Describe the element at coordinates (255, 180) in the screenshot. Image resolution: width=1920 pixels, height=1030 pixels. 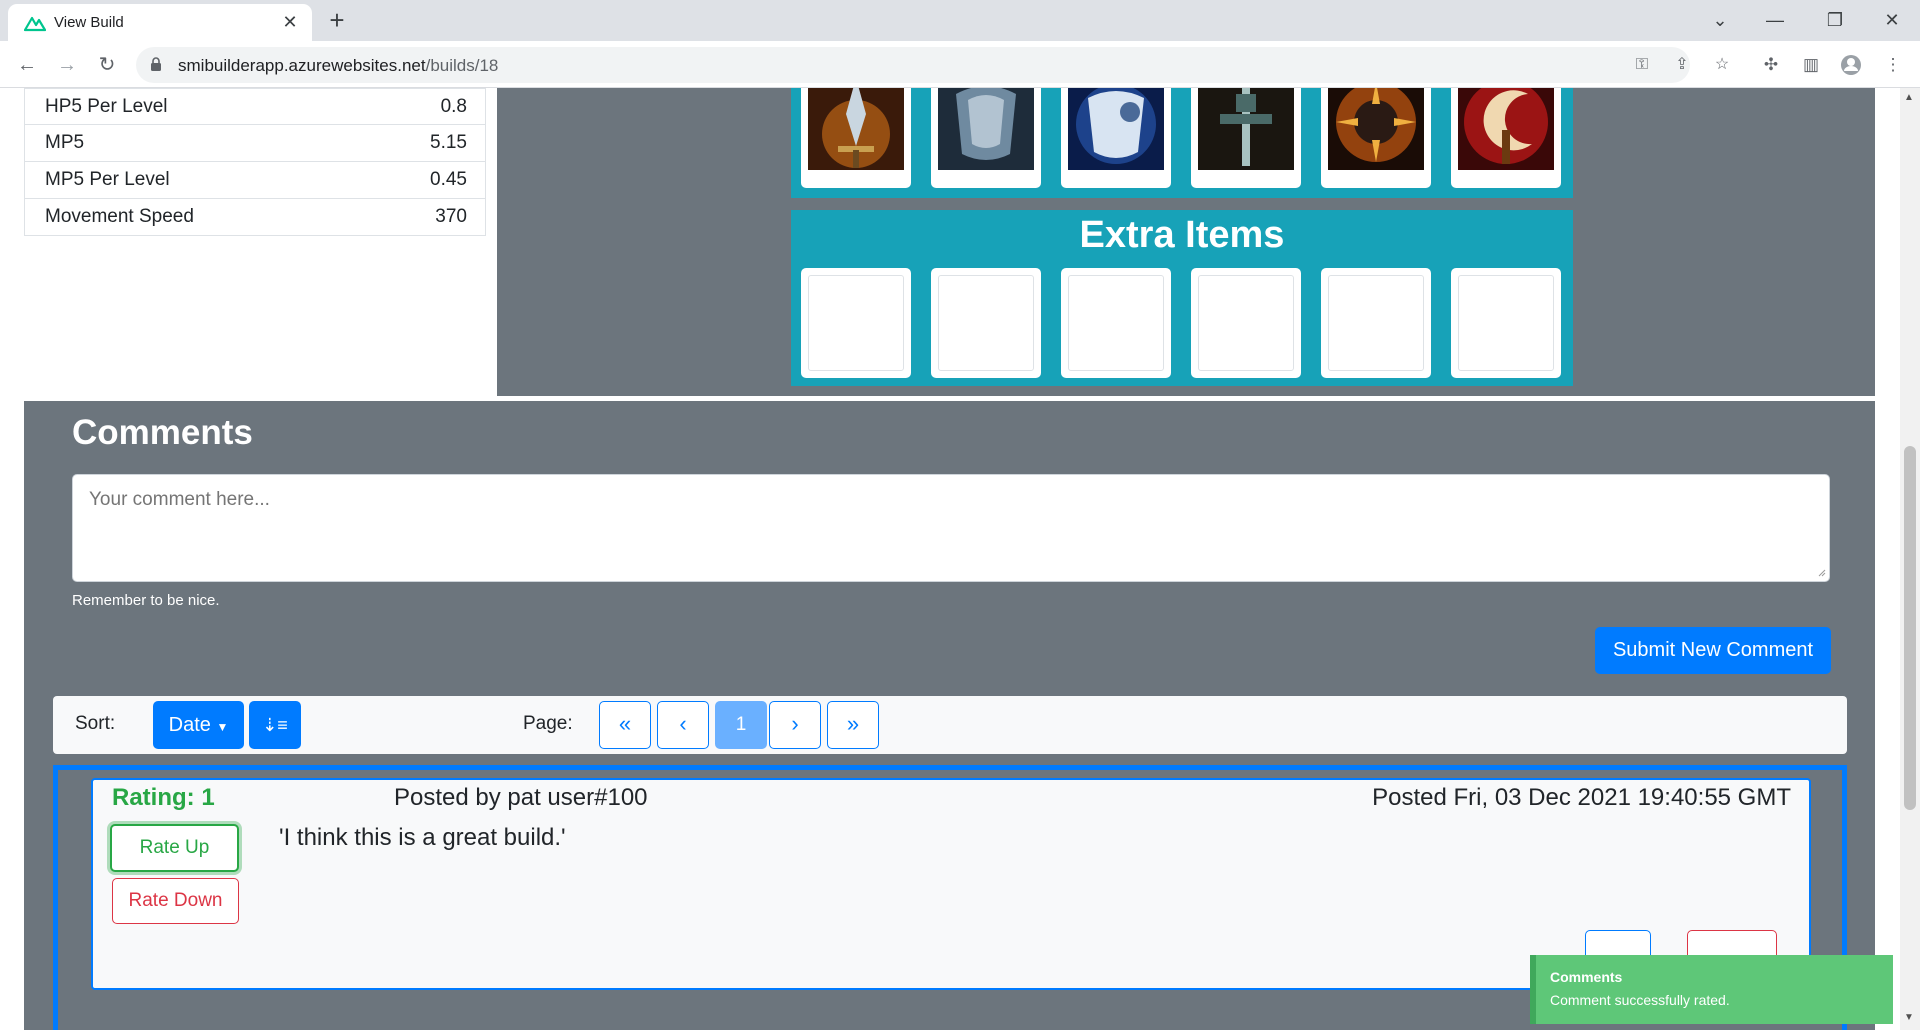
I see `stat-row: MP5 Per Level 0.45` at that location.